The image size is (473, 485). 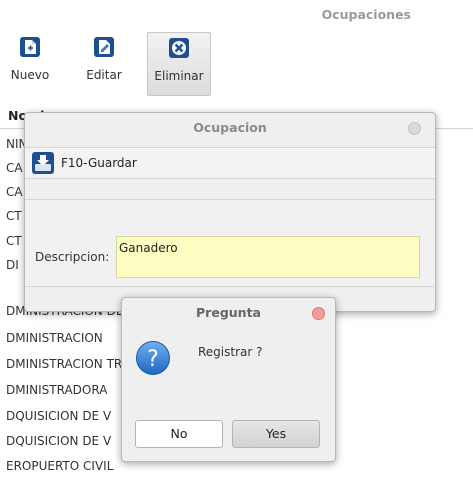 I want to click on window-title: Ocupaciones, so click(x=366, y=14).